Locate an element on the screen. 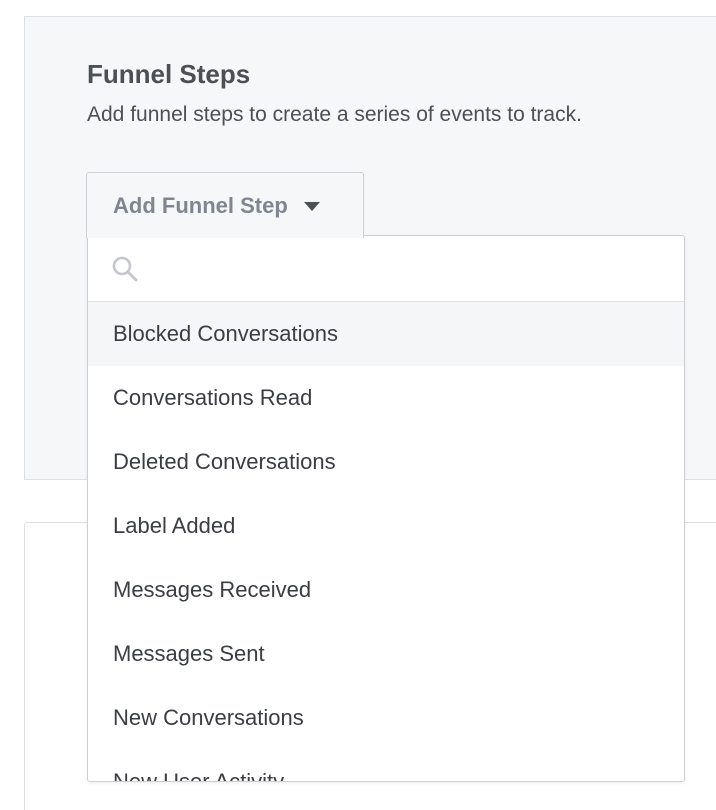 This screenshot has height=810, width=716. dropdown-option: Messages Received is located at coordinates (386, 590).